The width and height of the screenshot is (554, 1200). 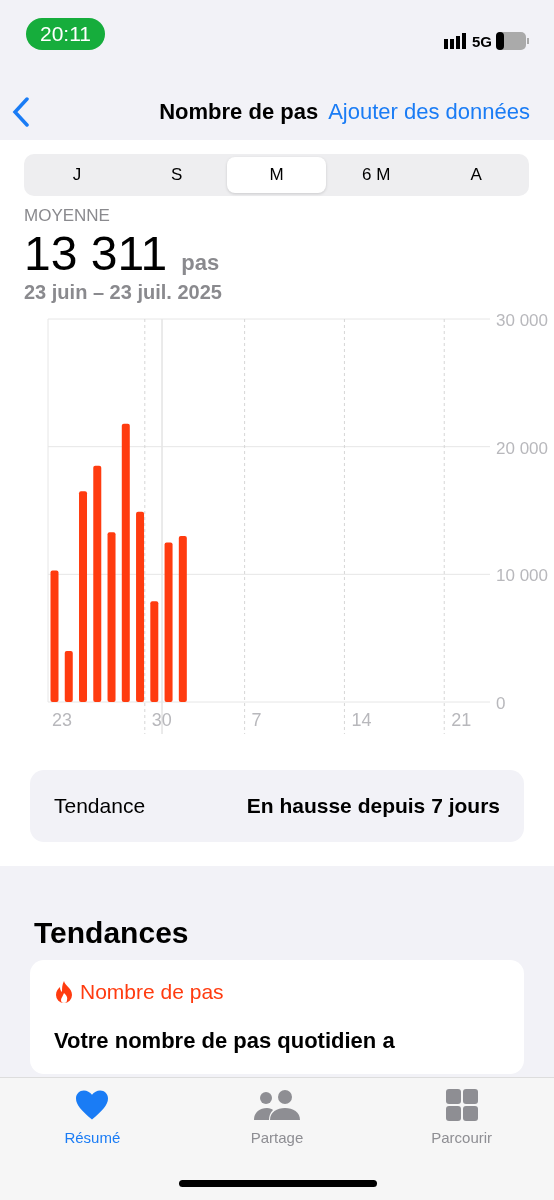 I want to click on bar, so click(x=68, y=676).